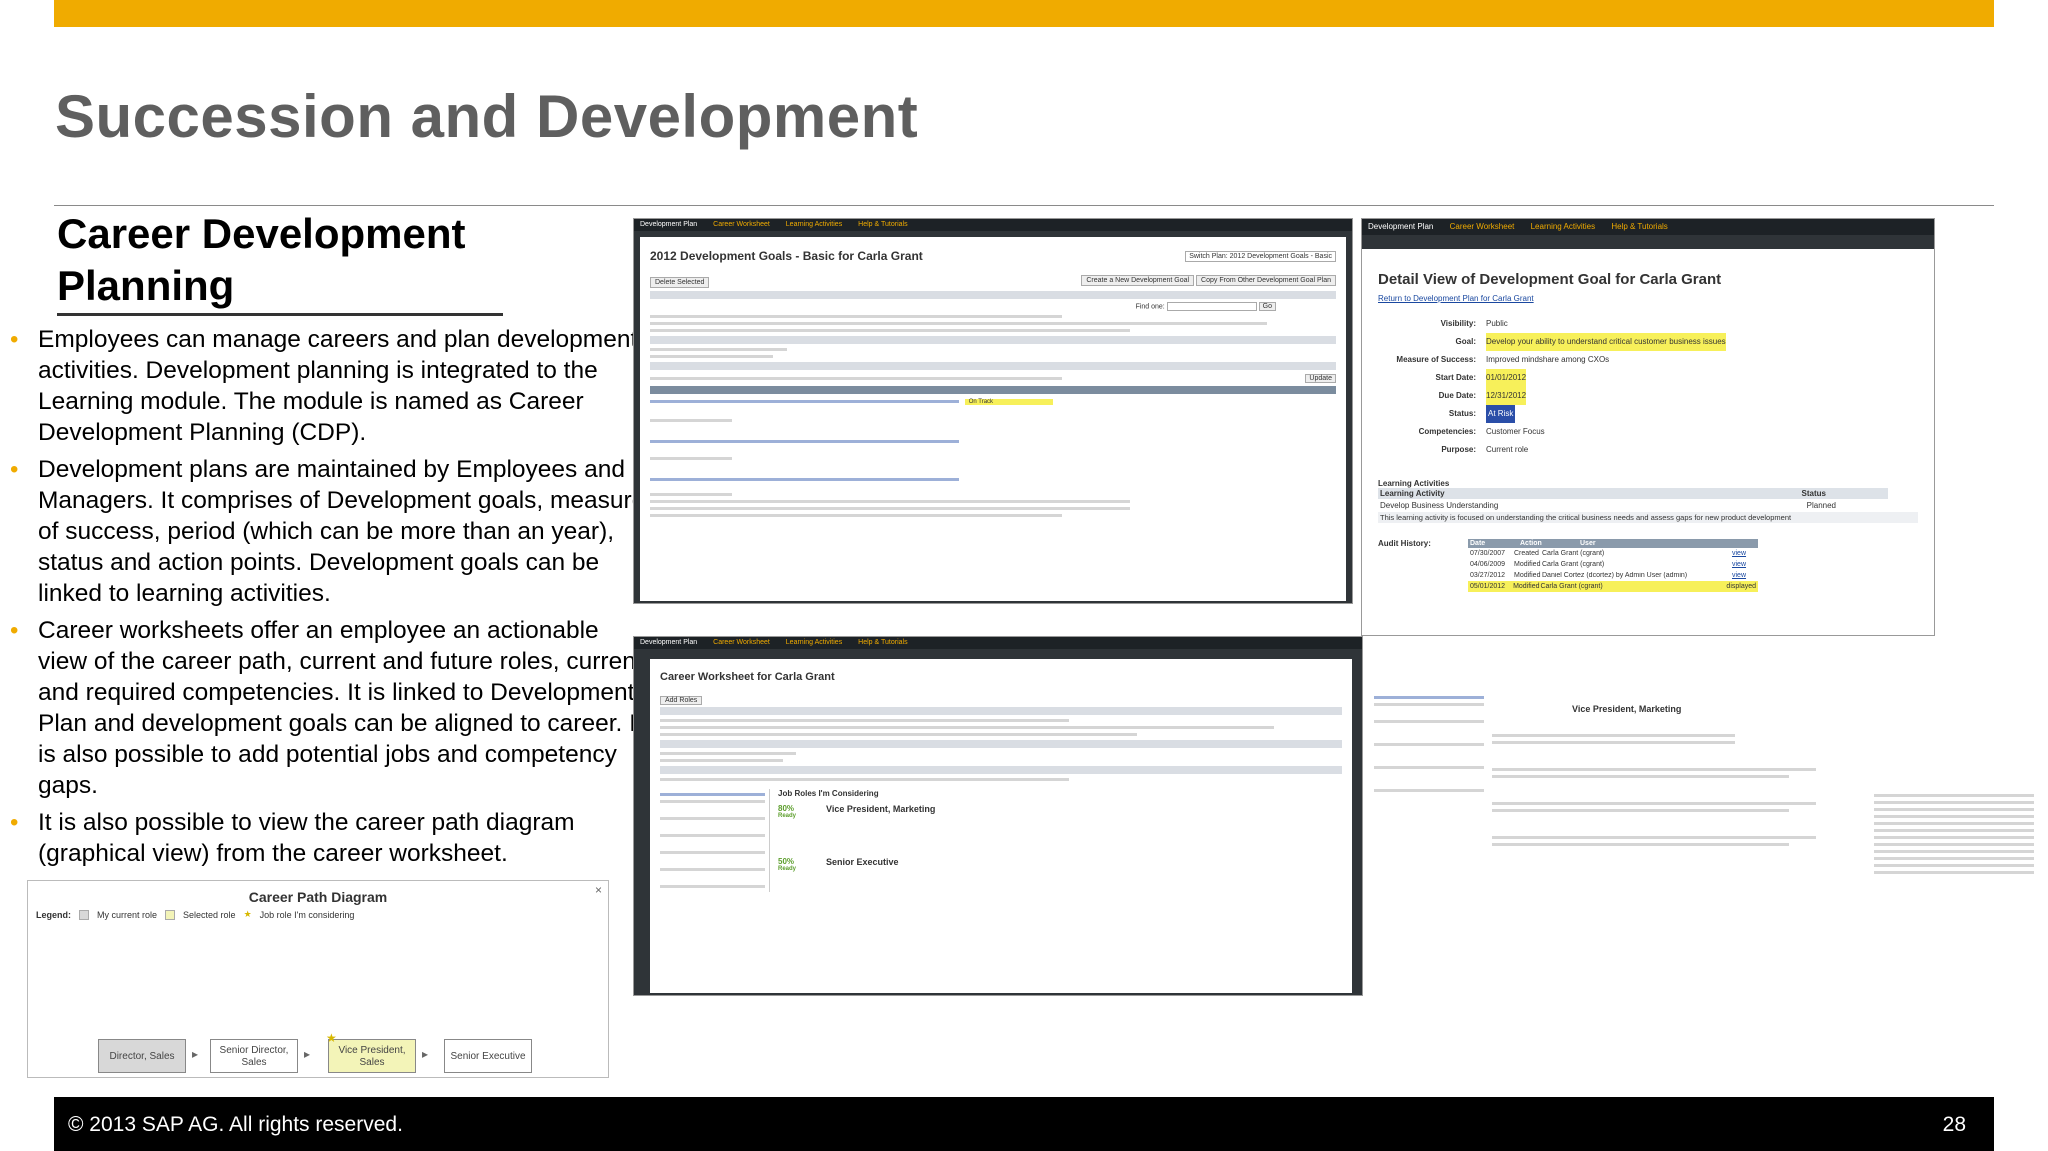 The image size is (2048, 1151). I want to click on find-input, so click(1211, 306).